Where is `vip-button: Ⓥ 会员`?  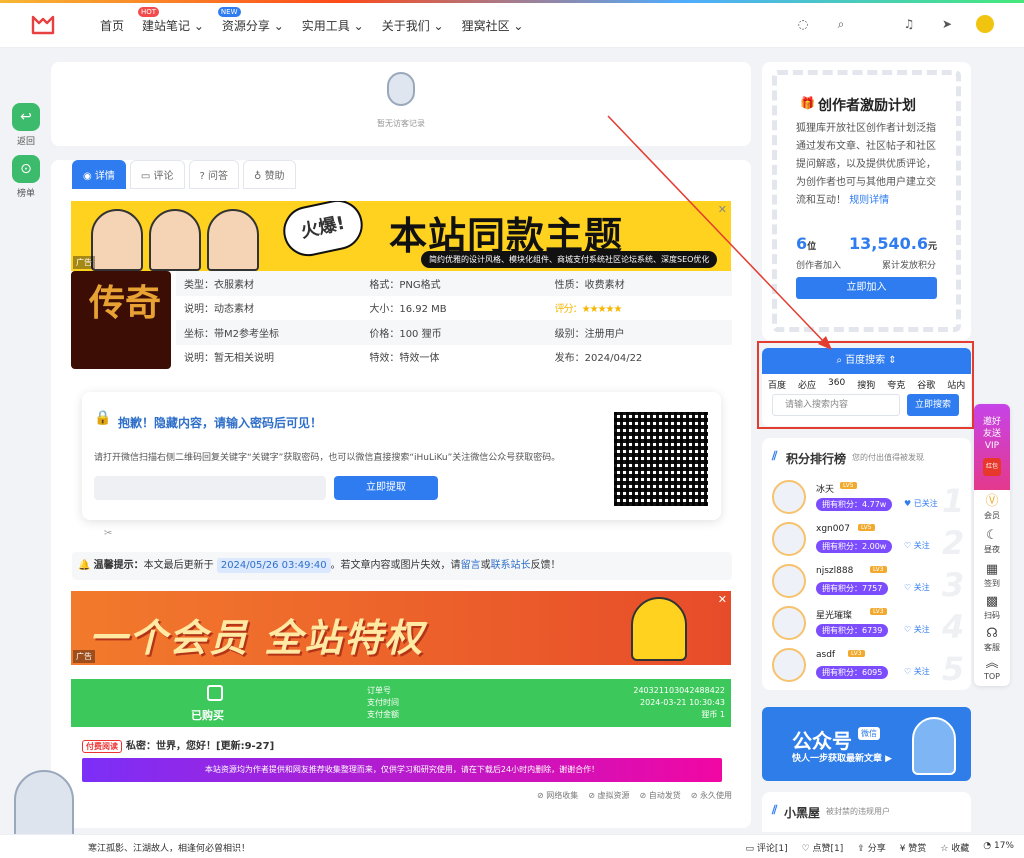 vip-button: Ⓥ 会员 is located at coordinates (992, 507).